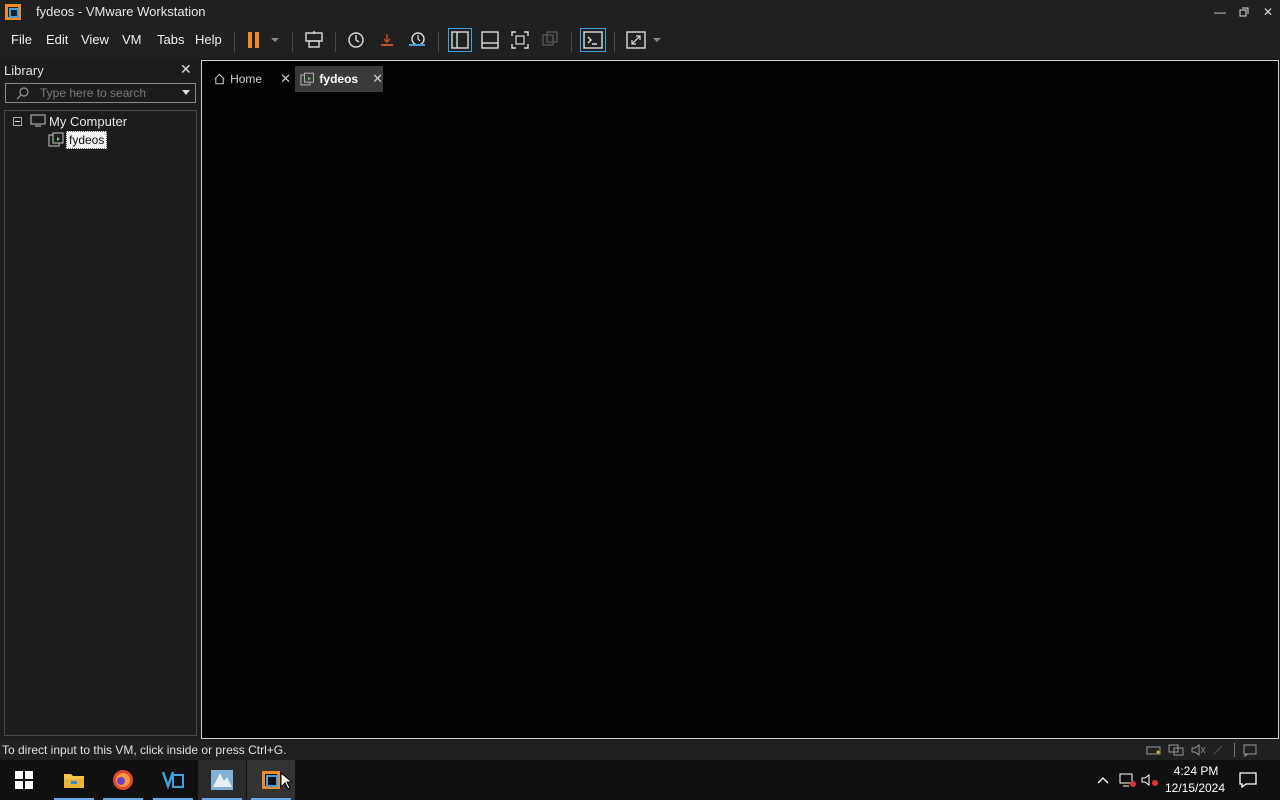 The image size is (1280, 800). I want to click on vmware-player-icon, so click(172, 780).